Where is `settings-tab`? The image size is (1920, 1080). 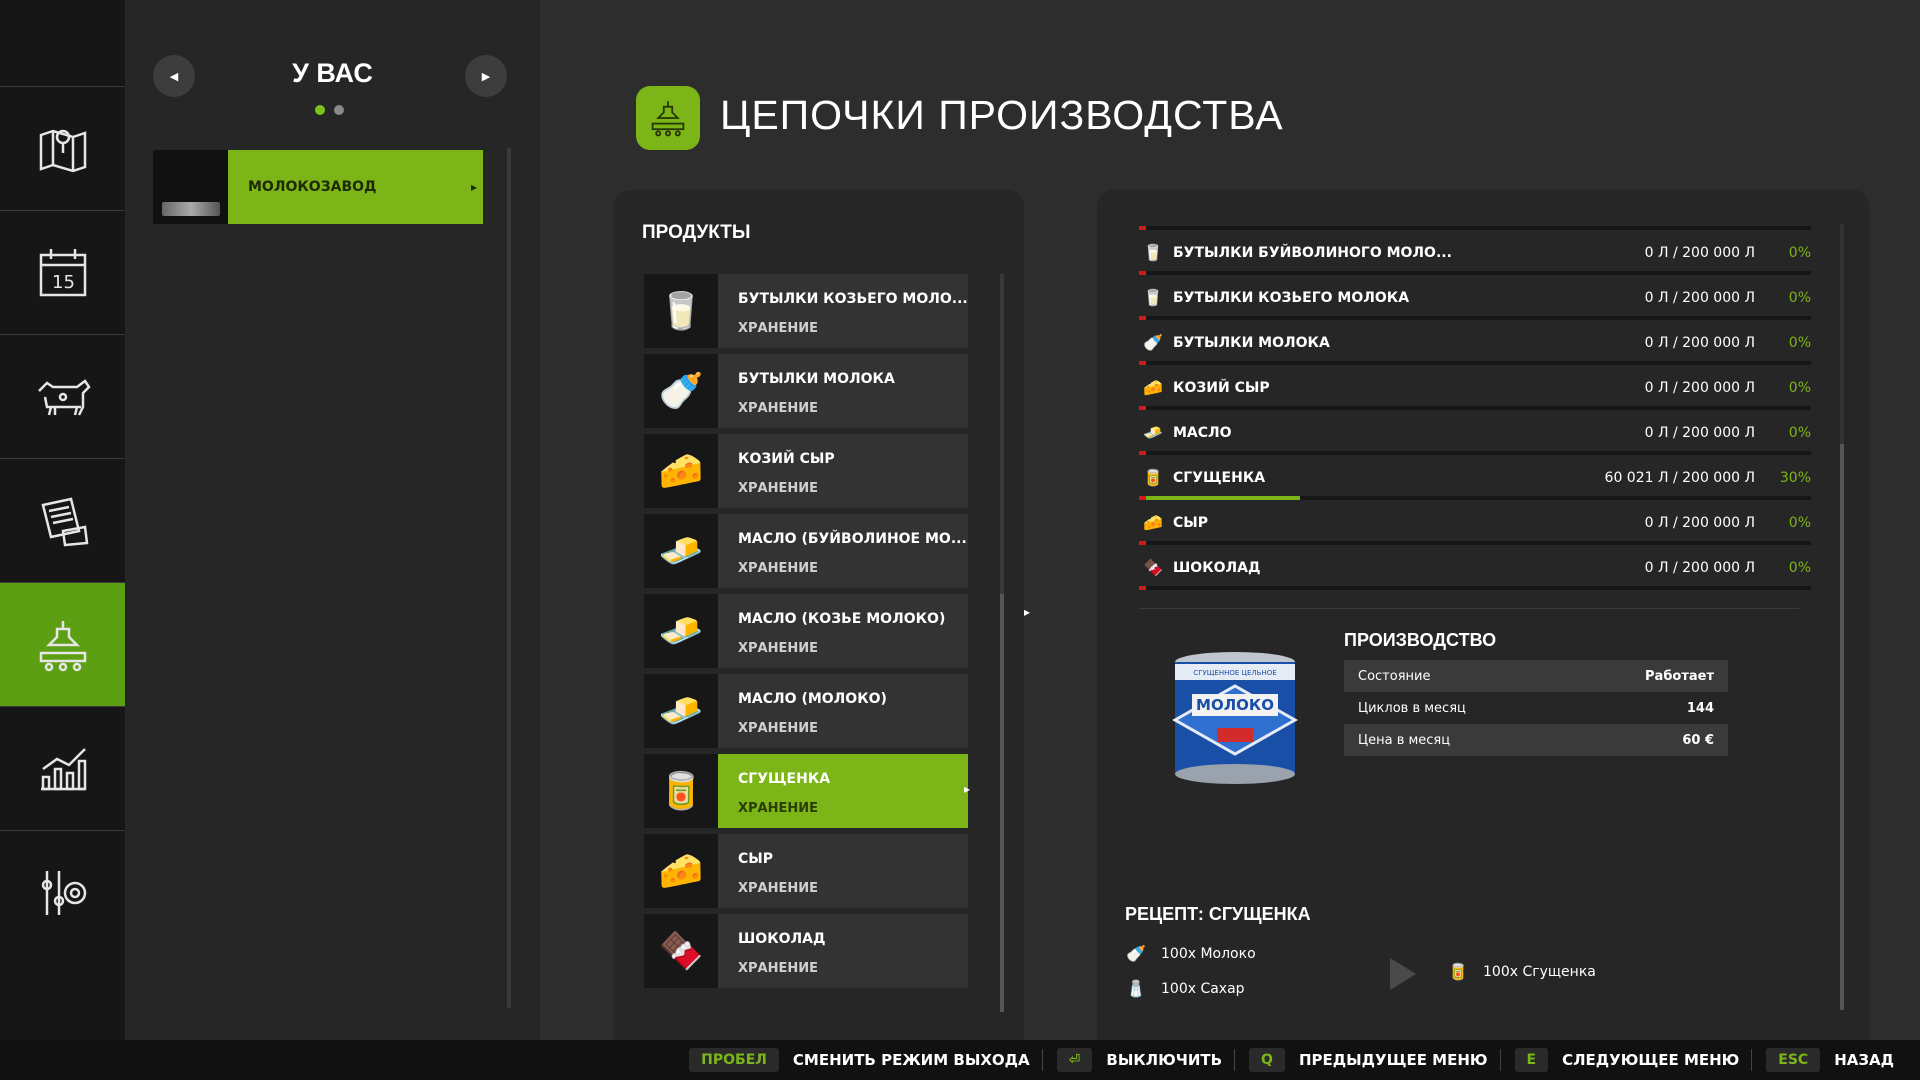
settings-tab is located at coordinates (62, 892).